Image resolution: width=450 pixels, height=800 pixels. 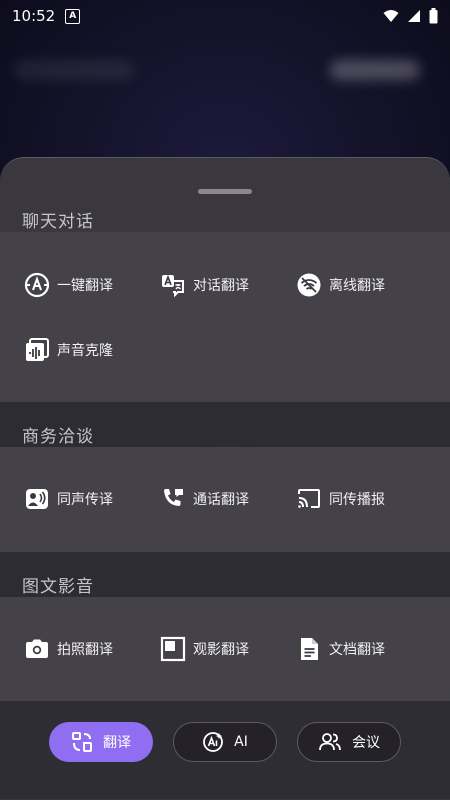 I want to click on feature-label: 同传播报, so click(x=357, y=500).